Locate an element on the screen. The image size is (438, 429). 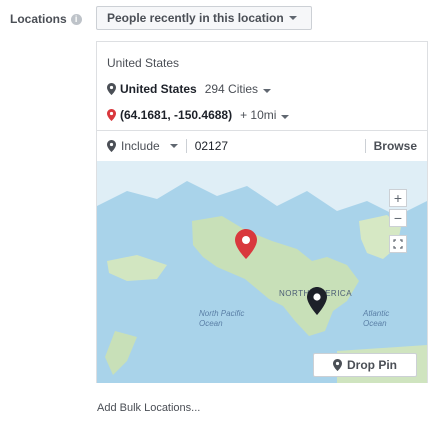
browse-button: Browse is located at coordinates (390, 146).